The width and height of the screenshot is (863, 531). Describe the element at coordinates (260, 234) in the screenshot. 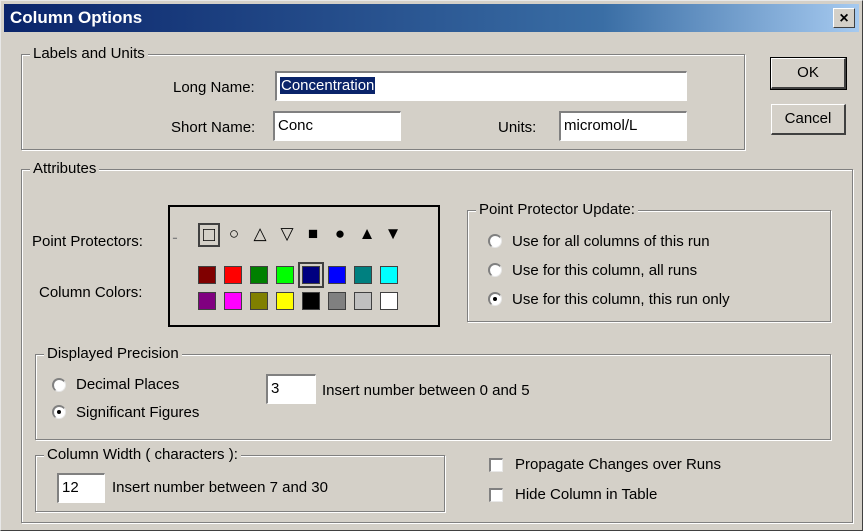

I see `symbol-open-triangle-up: △` at that location.